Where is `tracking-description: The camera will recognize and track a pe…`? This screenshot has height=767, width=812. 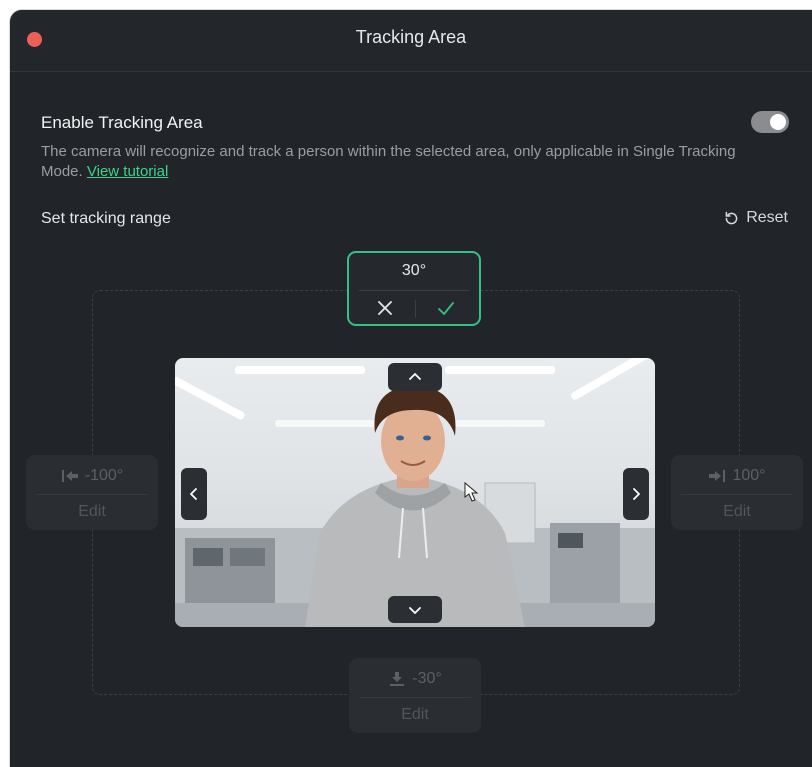
tracking-description: The camera will recognize and track a pe… is located at coordinates (406, 162).